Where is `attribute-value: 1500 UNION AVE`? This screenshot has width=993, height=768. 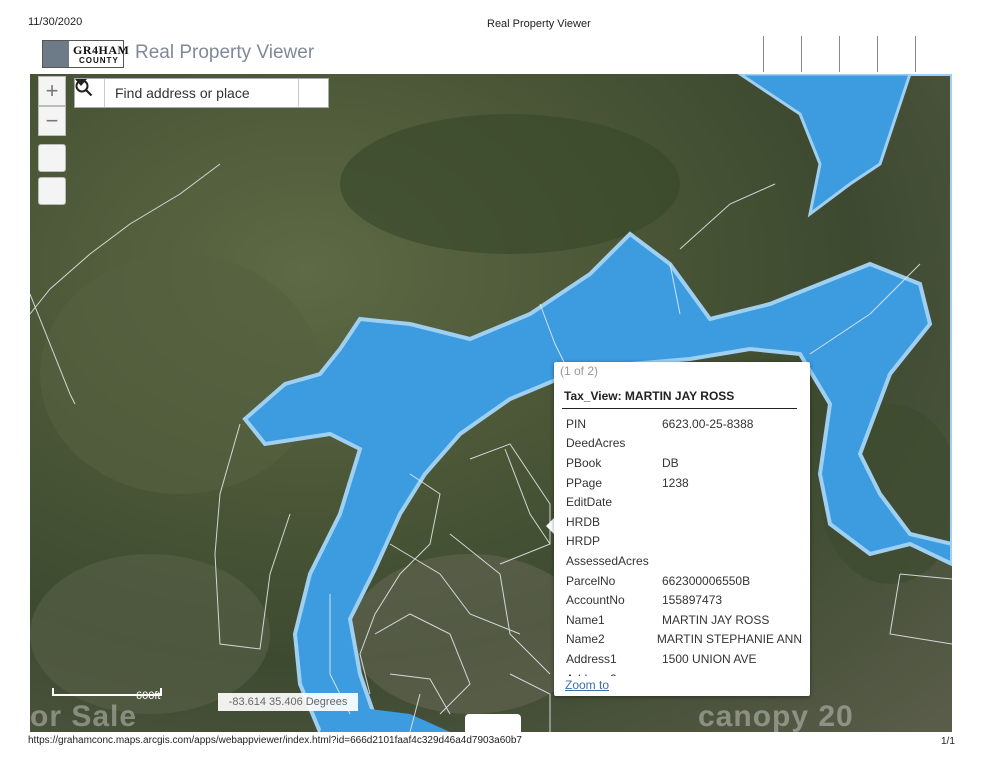 attribute-value: 1500 UNION AVE is located at coordinates (709, 658).